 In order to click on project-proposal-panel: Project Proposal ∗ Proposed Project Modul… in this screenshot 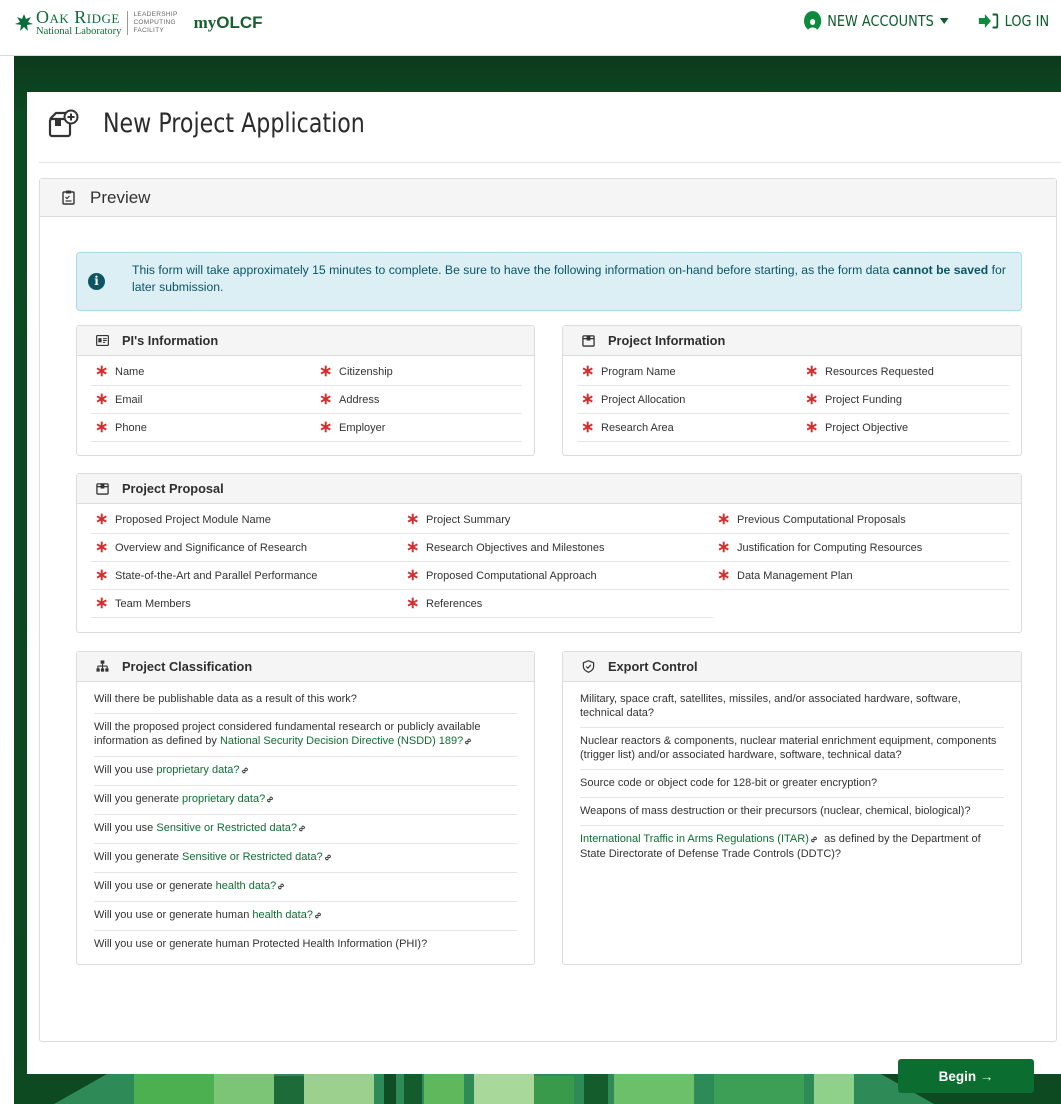, I will do `click(549, 553)`.